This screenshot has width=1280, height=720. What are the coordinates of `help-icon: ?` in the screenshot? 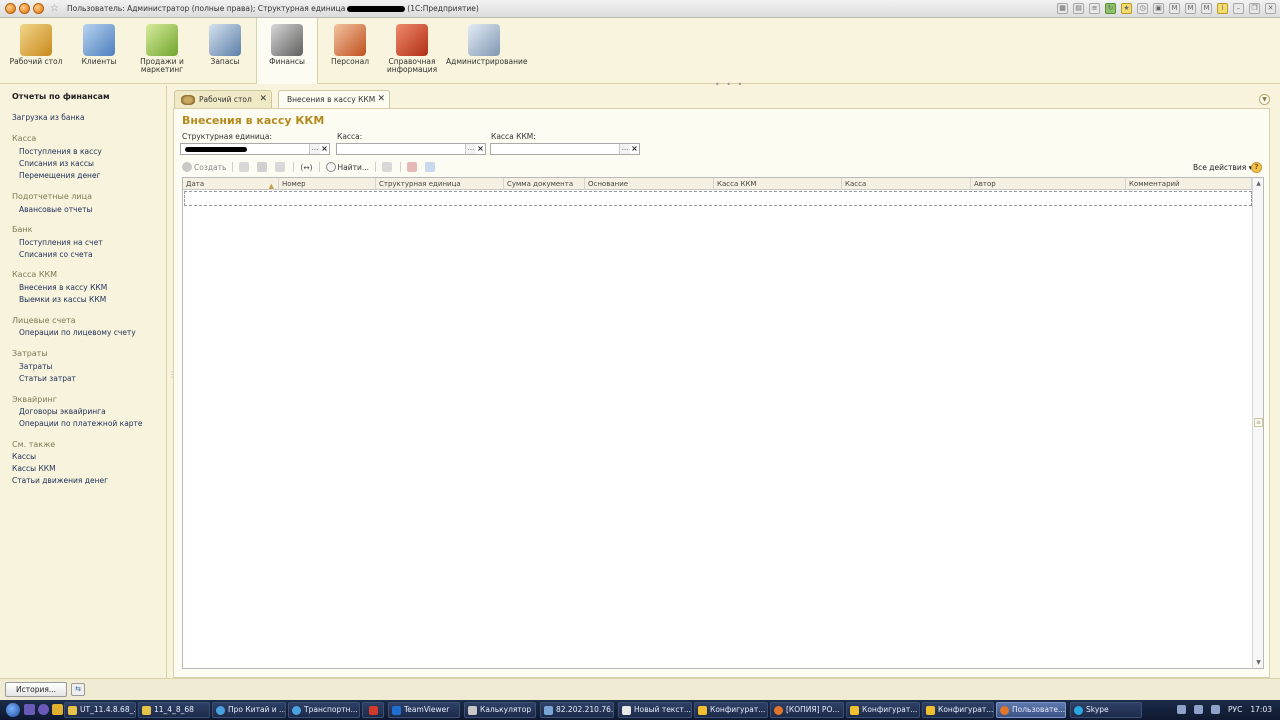 It's located at (1256, 167).